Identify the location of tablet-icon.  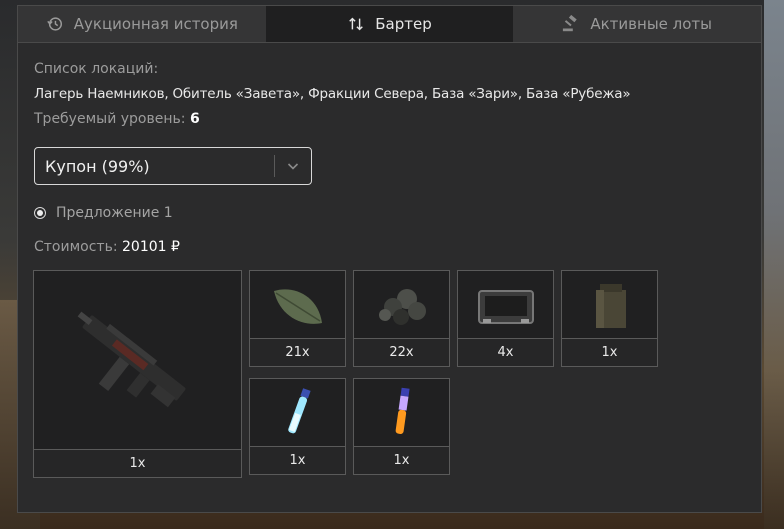
(505, 306).